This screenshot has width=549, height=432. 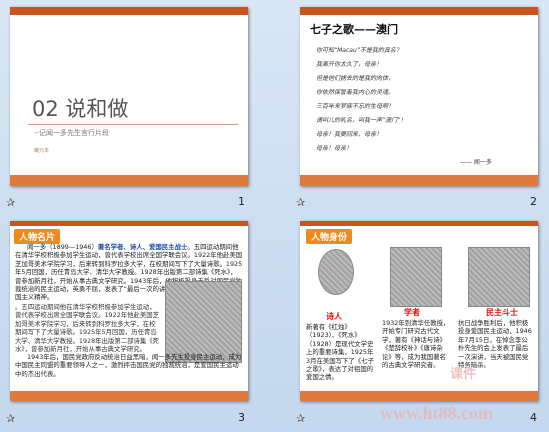 I want to click on portrait-photo, so click(x=203, y=322).